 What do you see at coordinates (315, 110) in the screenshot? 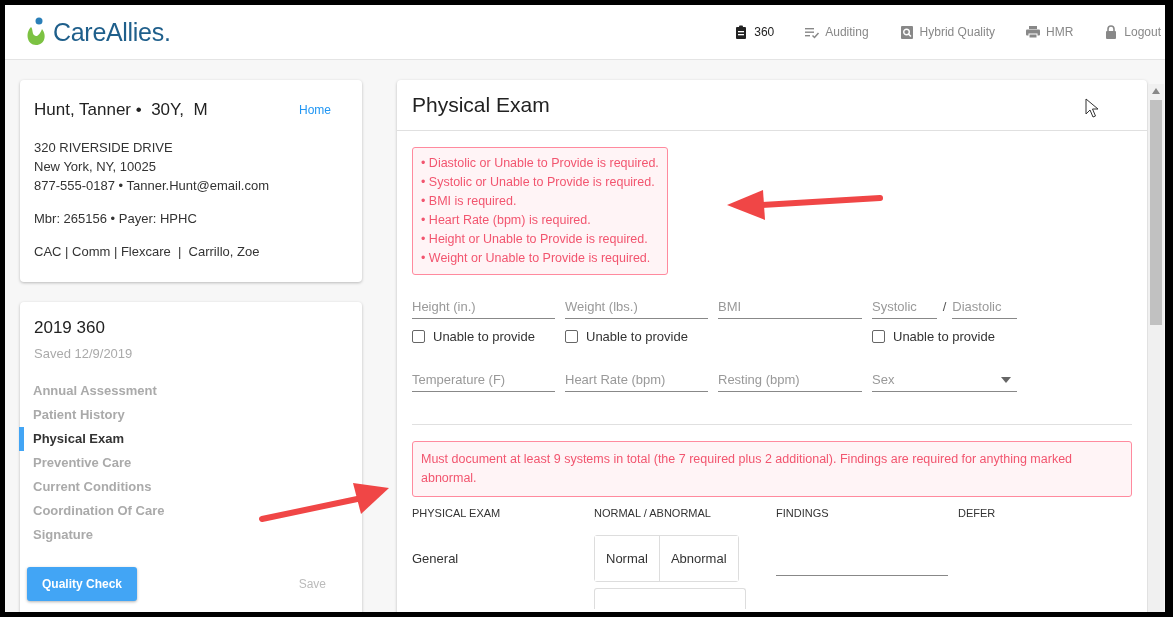
I see `home-link: Home` at bounding box center [315, 110].